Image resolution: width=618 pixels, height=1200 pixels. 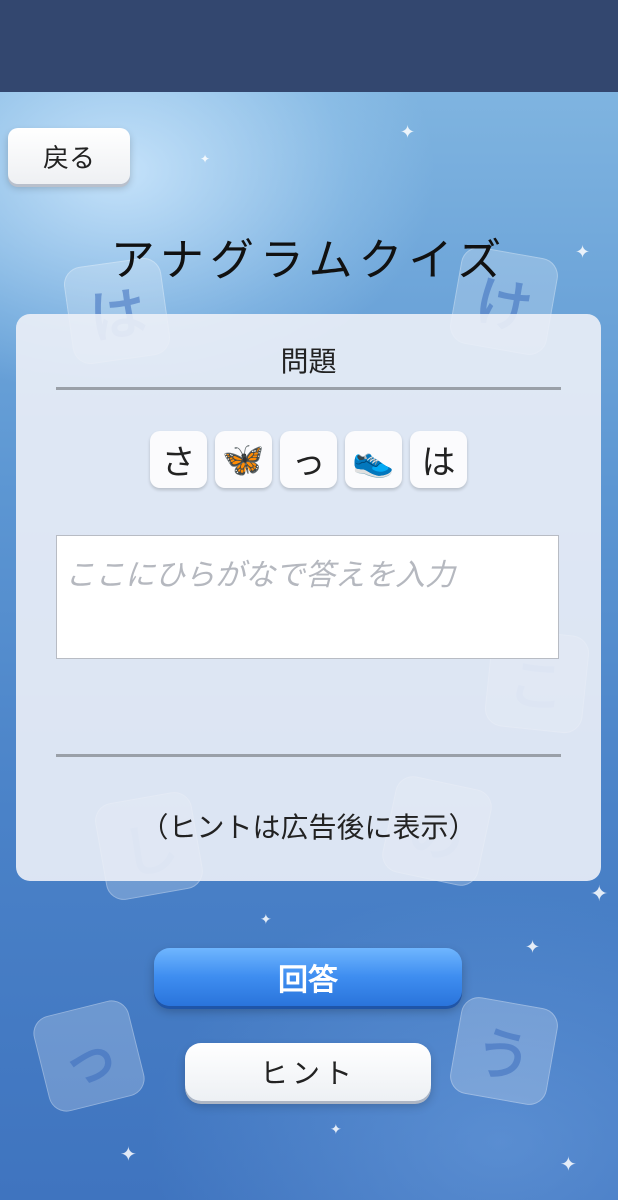 I want to click on page-title: アナグラムクイズ, so click(x=309, y=260).